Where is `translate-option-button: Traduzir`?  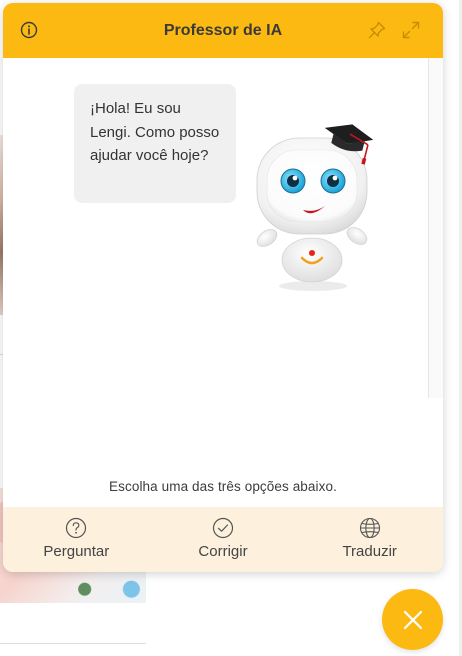
translate-option-button: Traduzir is located at coordinates (369, 539).